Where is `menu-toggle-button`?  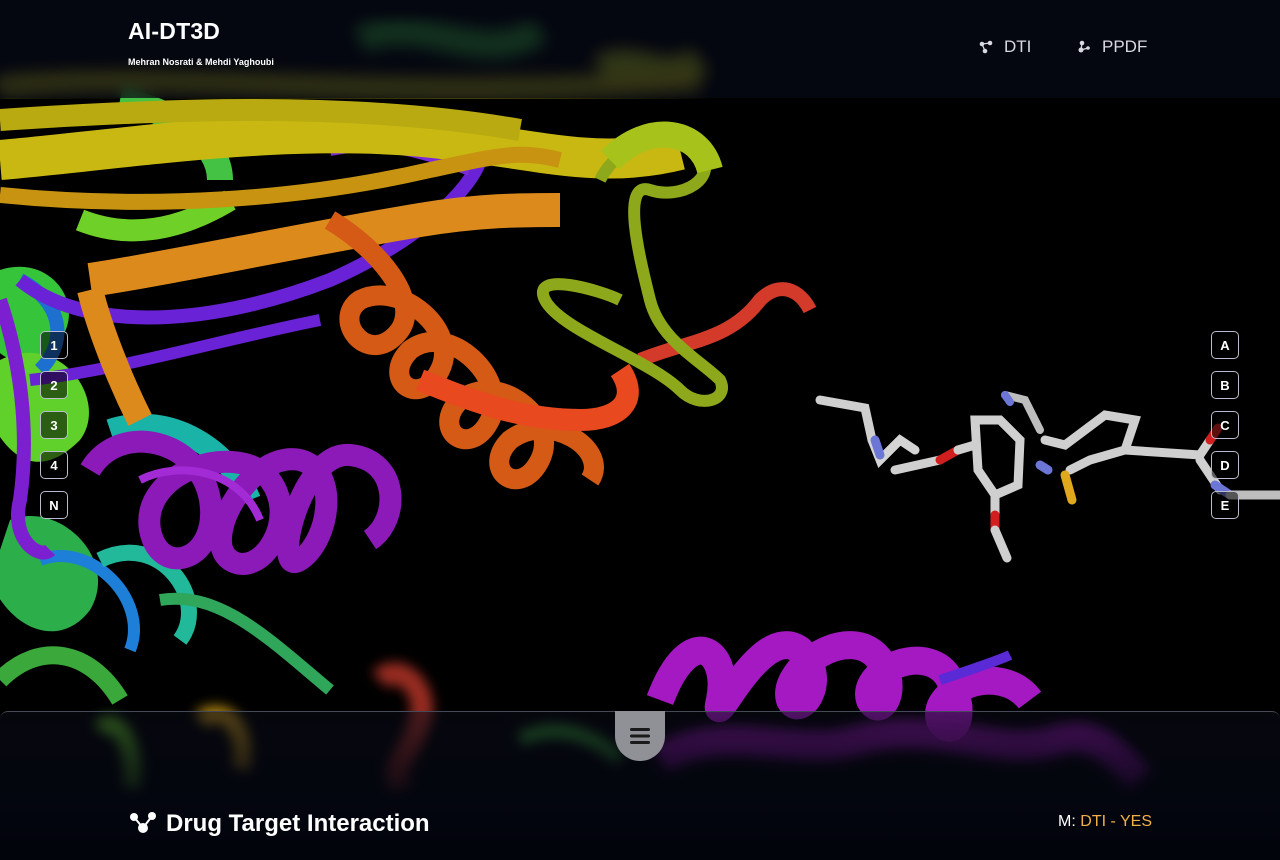
menu-toggle-button is located at coordinates (640, 736).